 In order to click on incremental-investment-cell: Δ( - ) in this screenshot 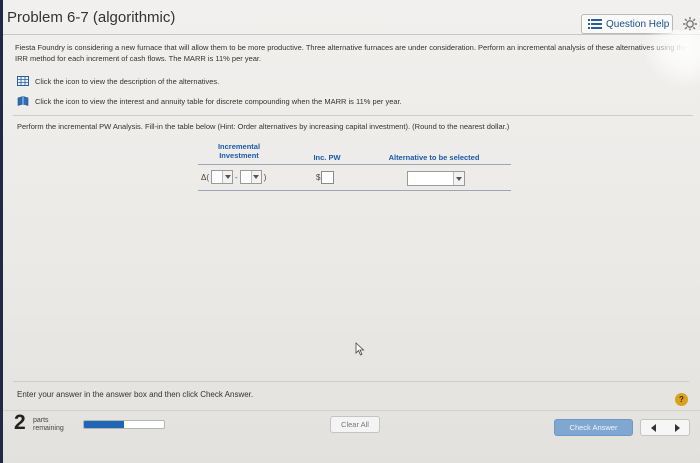, I will do `click(233, 177)`.